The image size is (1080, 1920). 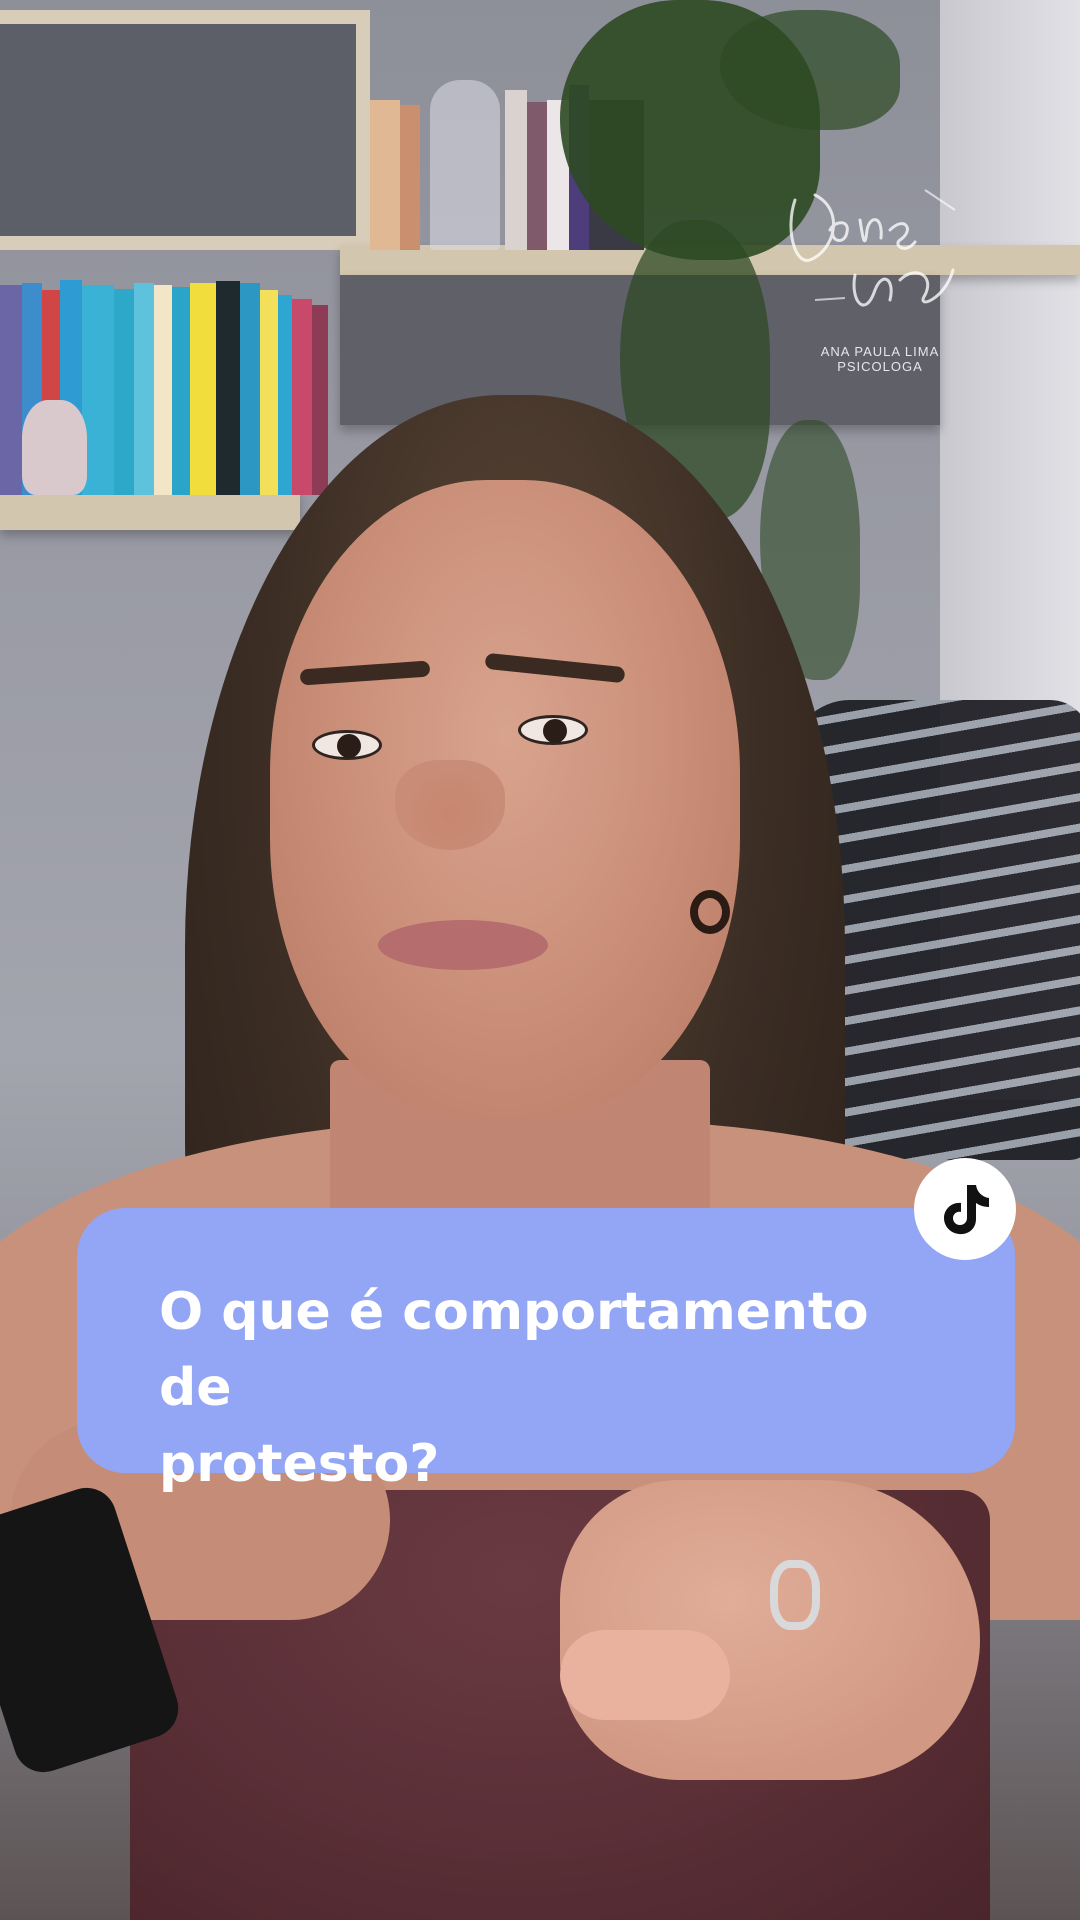 What do you see at coordinates (880, 359) in the screenshot?
I see `watermark-caption: ANA PAULA LIMA PSICOLOGA` at bounding box center [880, 359].